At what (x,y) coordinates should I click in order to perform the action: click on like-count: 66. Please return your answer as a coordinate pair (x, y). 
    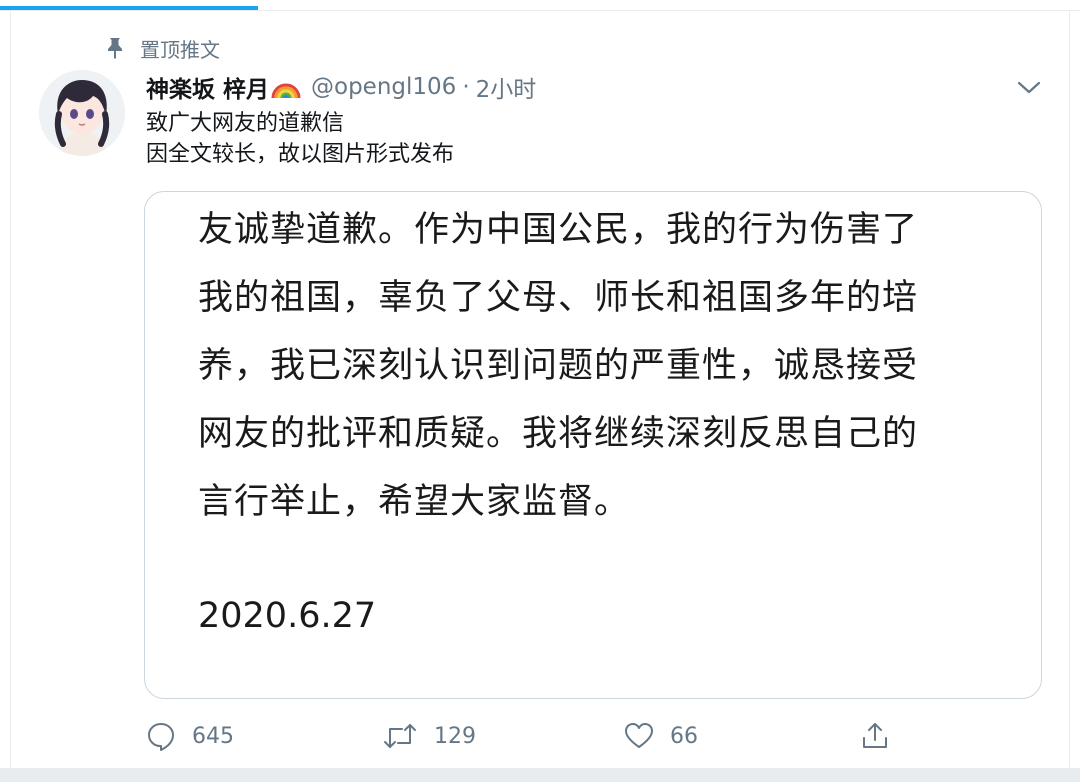
    Looking at the image, I should click on (684, 736).